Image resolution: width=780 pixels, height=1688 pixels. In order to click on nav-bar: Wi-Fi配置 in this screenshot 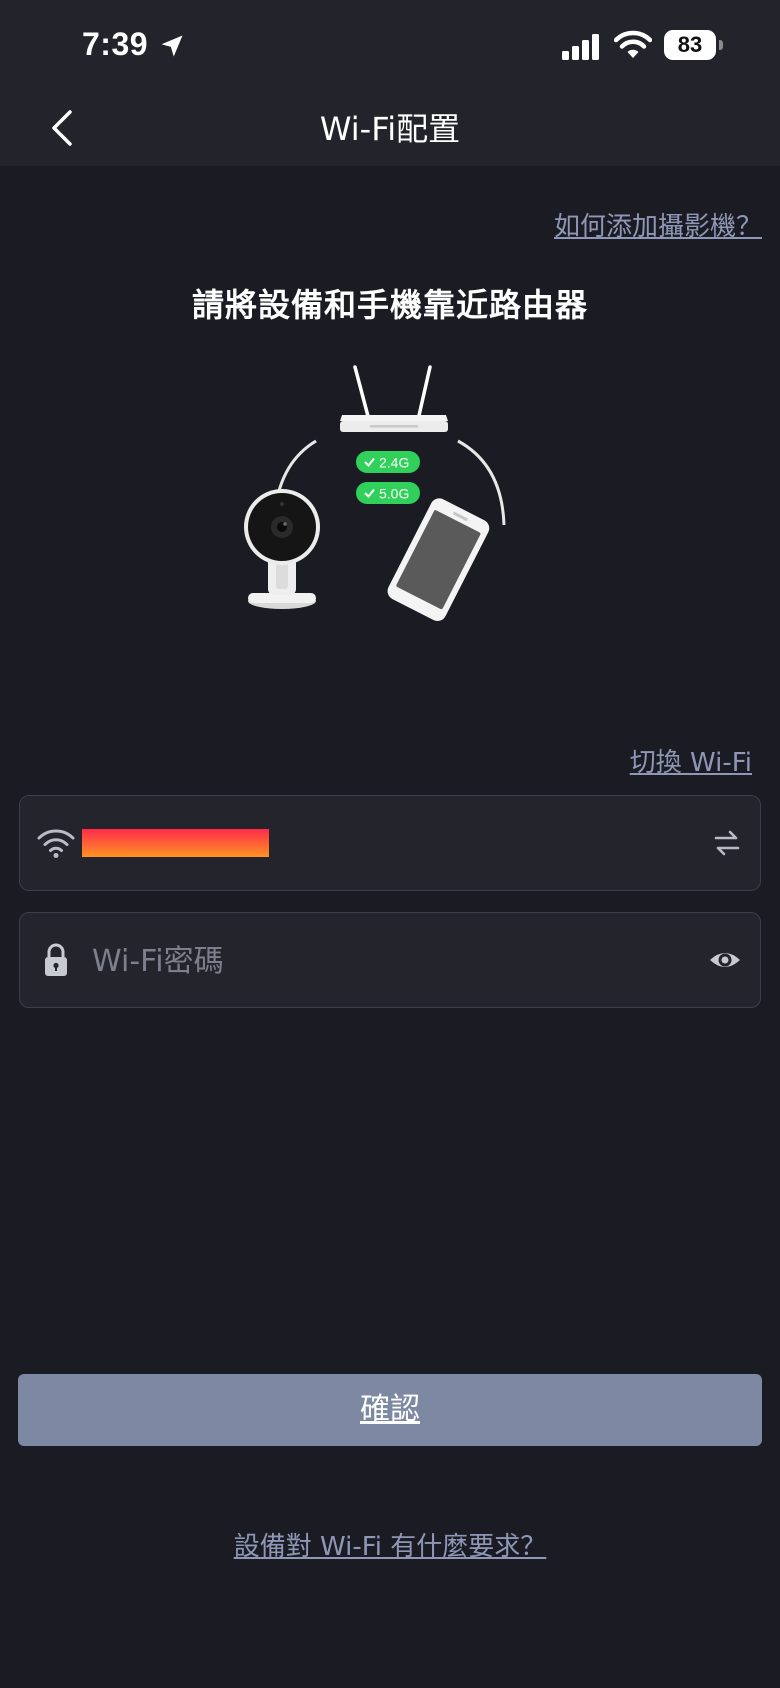, I will do `click(390, 128)`.